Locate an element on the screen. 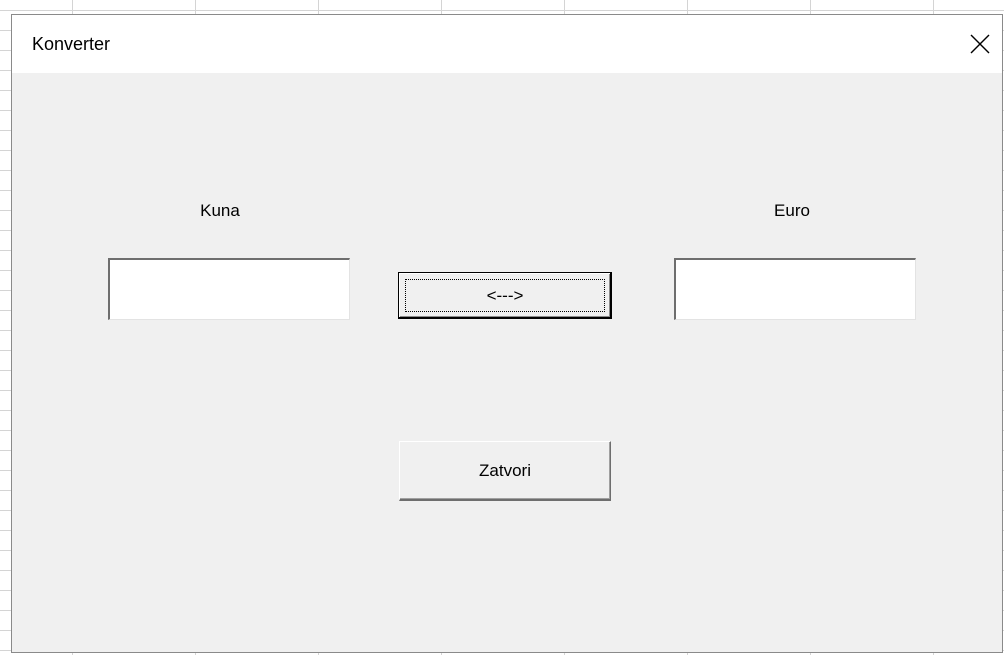 This screenshot has width=1004, height=655. close-icon is located at coordinates (980, 44).